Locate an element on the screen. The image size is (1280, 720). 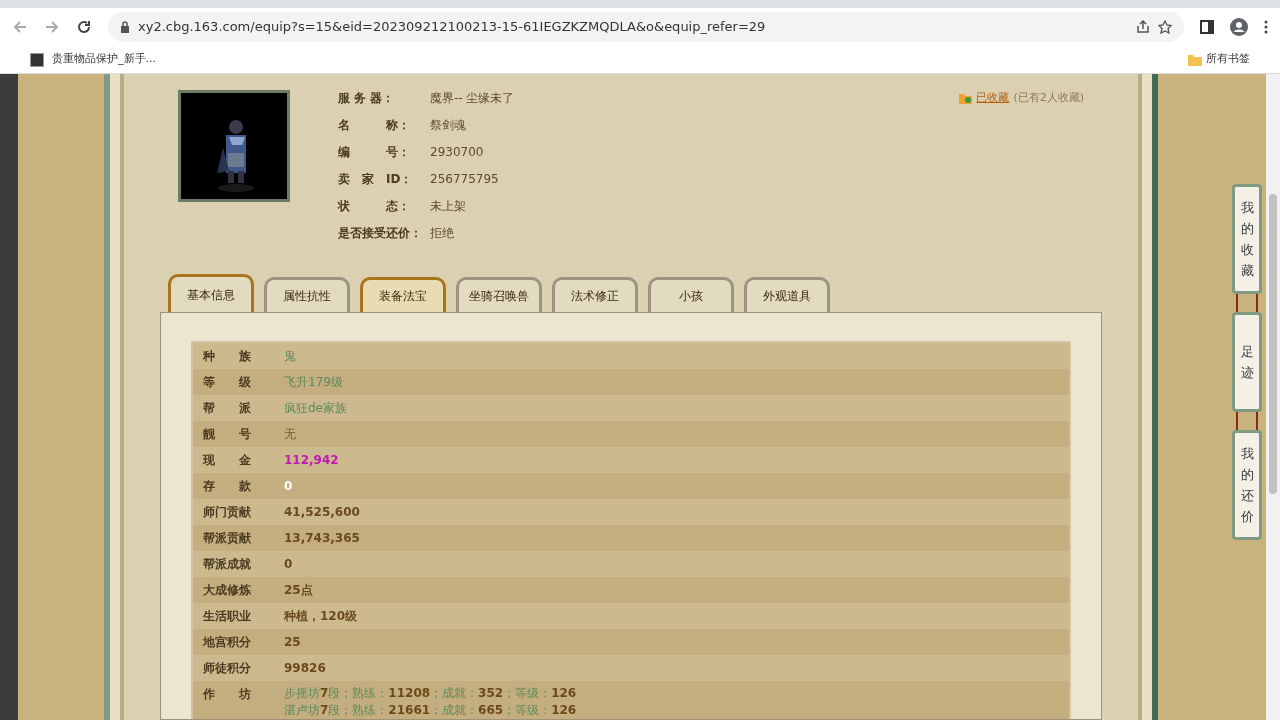
row-label: 作 坊 is located at coordinates (227, 694).